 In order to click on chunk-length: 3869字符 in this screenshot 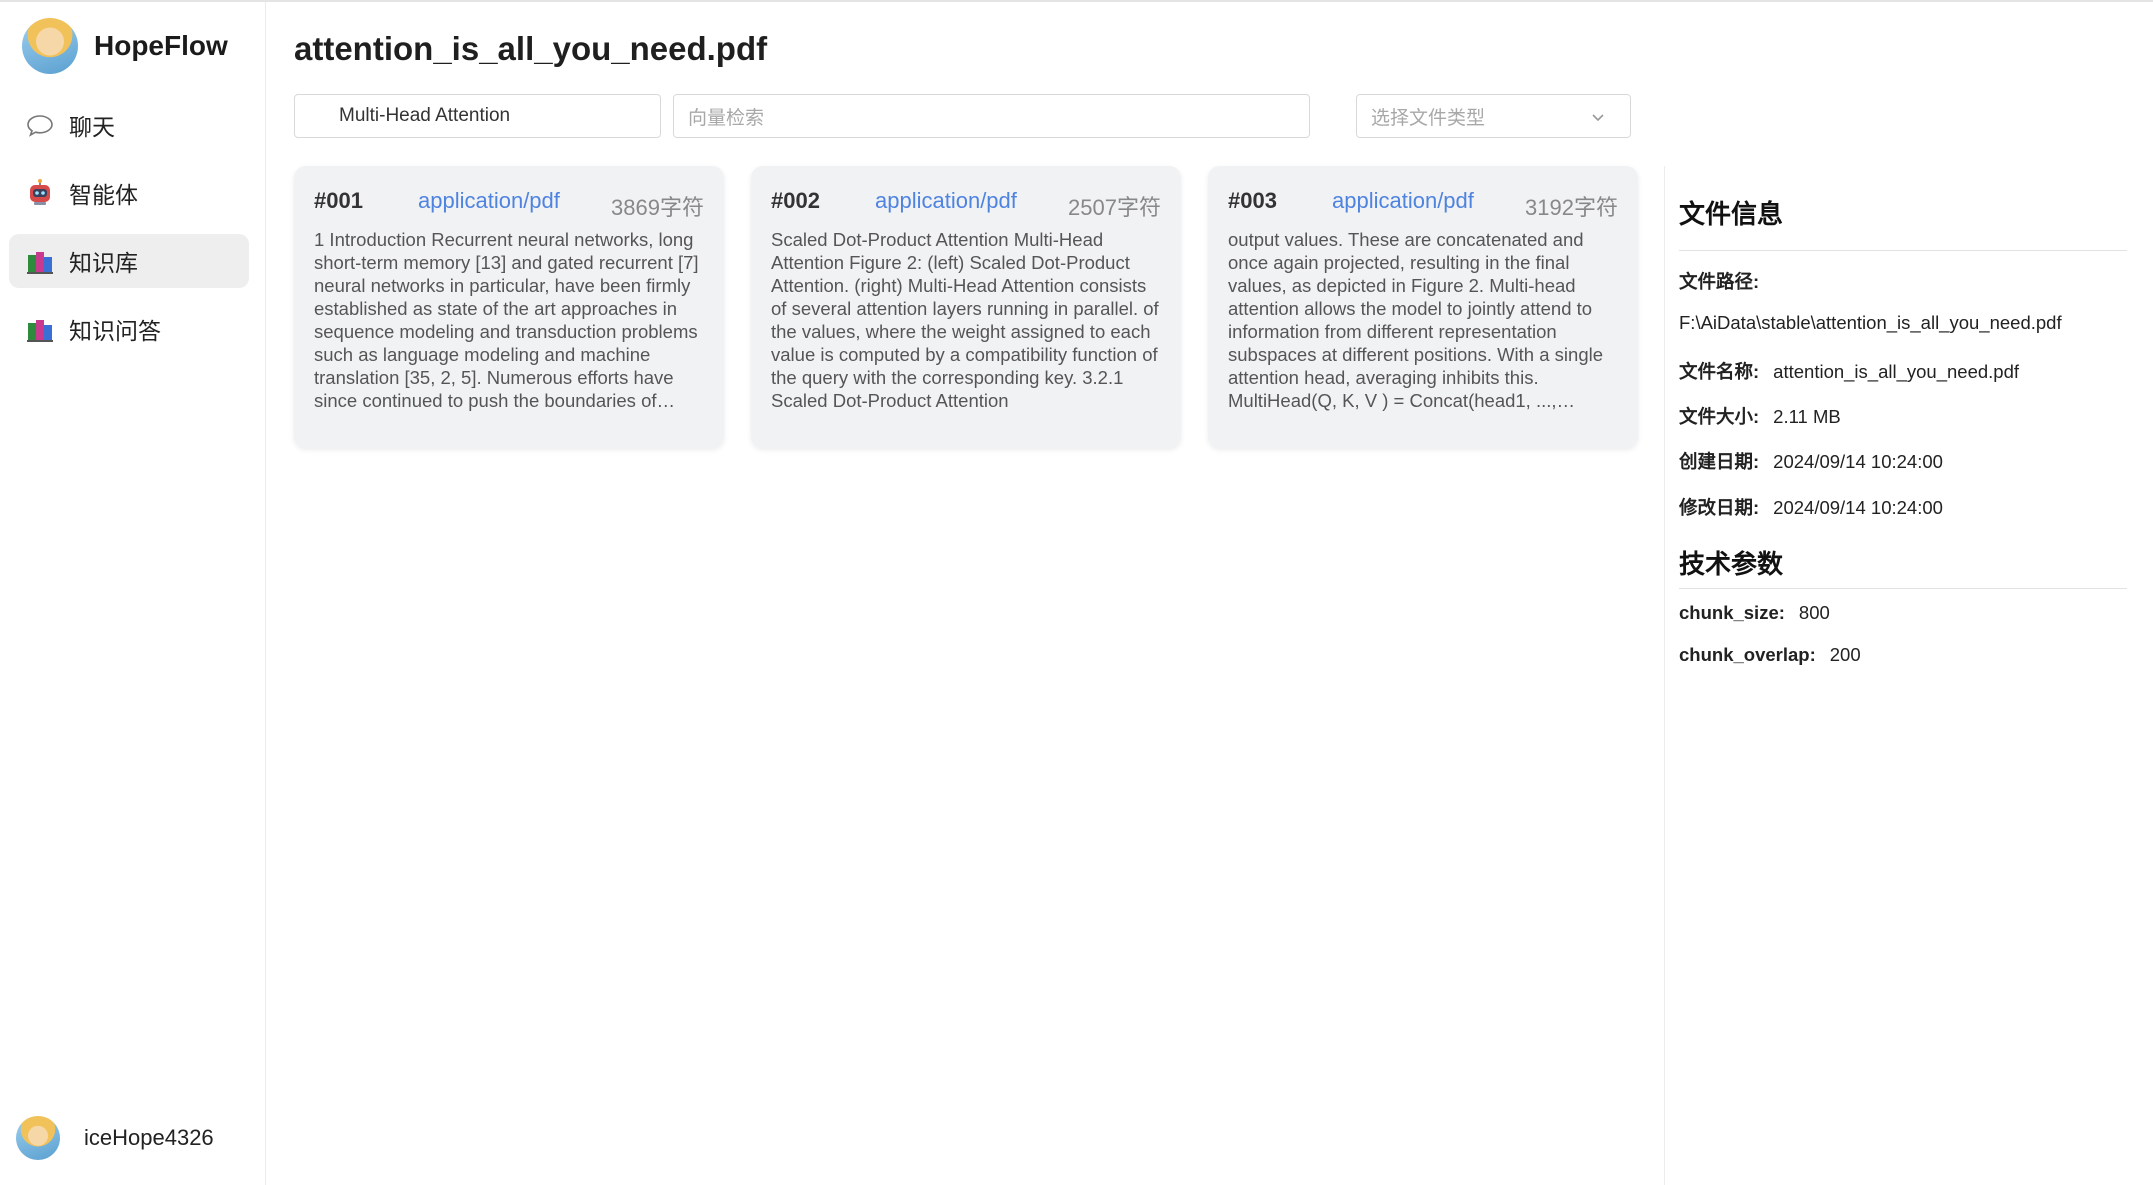, I will do `click(657, 207)`.